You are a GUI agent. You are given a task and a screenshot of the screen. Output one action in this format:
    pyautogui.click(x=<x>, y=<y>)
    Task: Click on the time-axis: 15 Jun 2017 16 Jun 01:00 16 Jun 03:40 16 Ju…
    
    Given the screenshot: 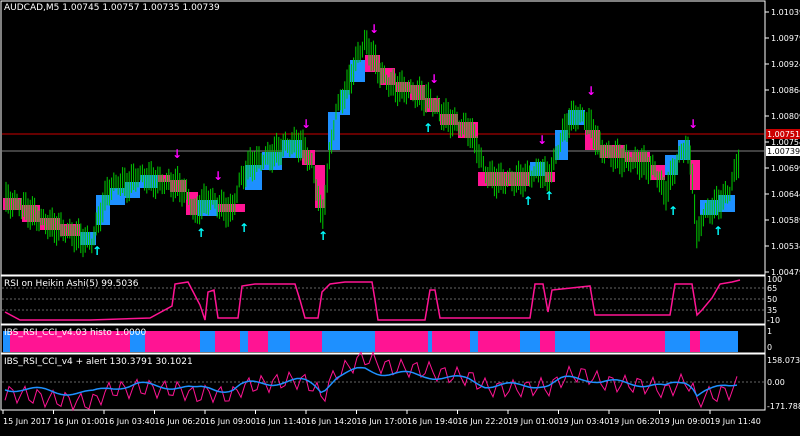 What is the action you would take?
    pyautogui.click(x=381, y=418)
    